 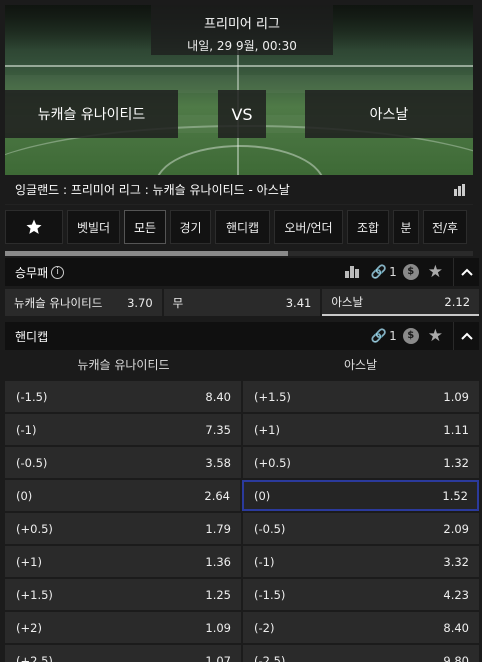 What do you see at coordinates (361, 429) in the screenshot?
I see `odds-button-away: (+1) 1.11` at bounding box center [361, 429].